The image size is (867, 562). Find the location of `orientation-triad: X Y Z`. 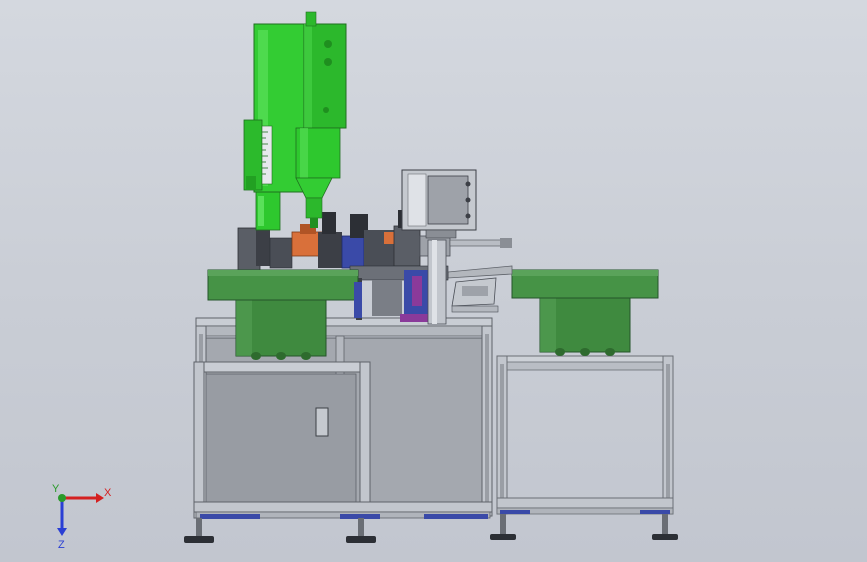

orientation-triad: X Y Z is located at coordinates (82, 517).